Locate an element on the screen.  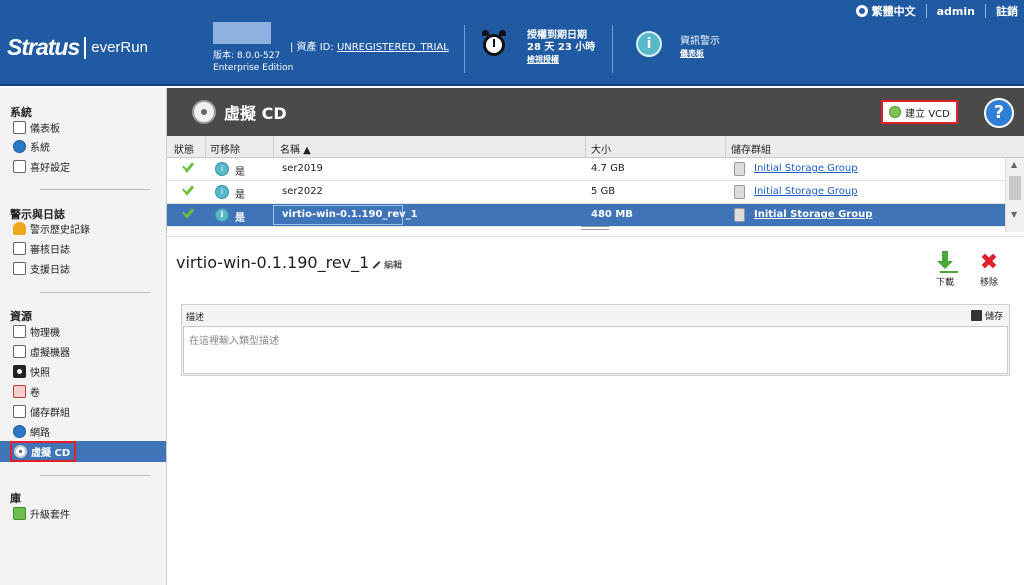
table-row: i 是 ser2022 5 GB Initial Storage Group is located at coordinates (586, 192).